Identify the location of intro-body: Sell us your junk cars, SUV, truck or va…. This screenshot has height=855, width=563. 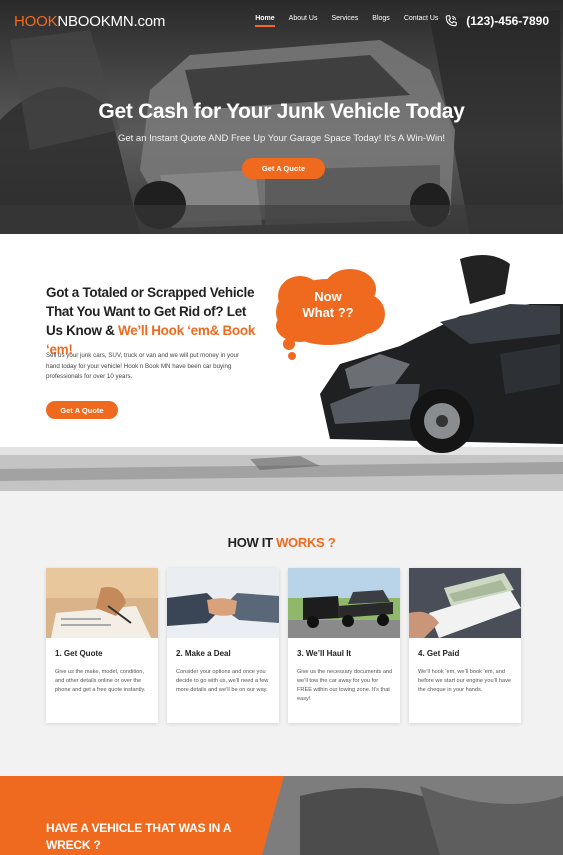
(143, 366).